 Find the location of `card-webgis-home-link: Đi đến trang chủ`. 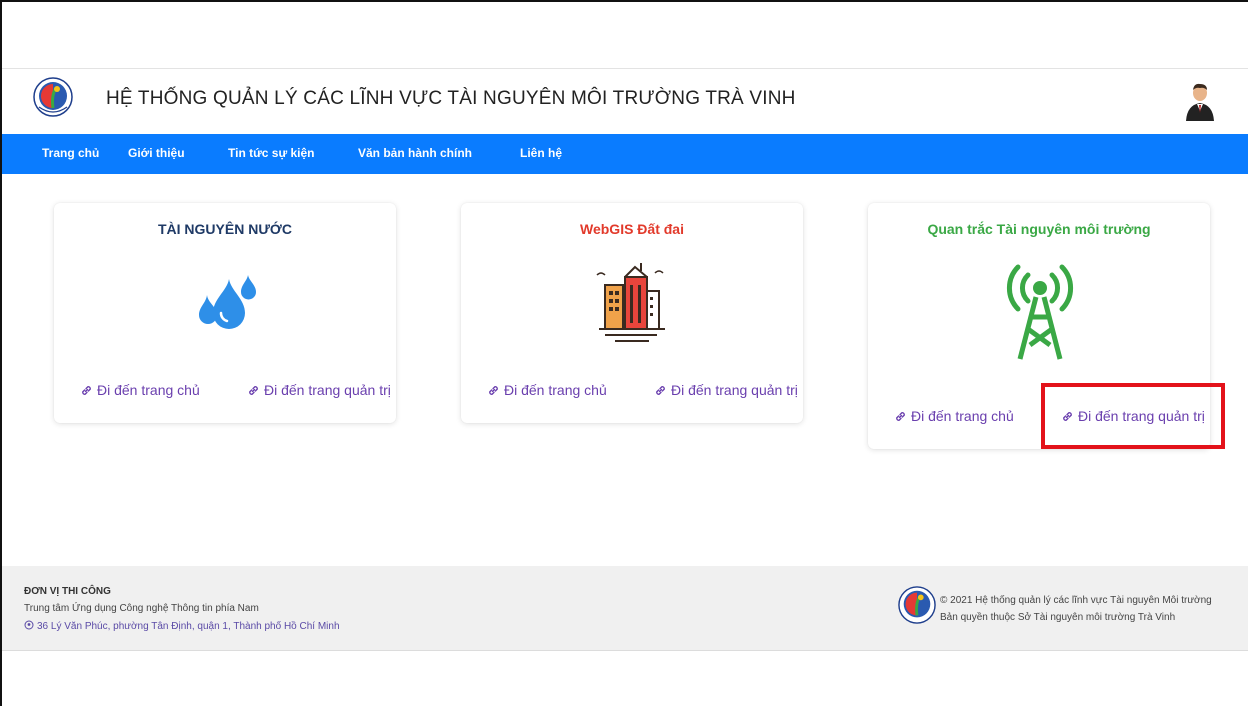

card-webgis-home-link: Đi đến trang chủ is located at coordinates (547, 390).